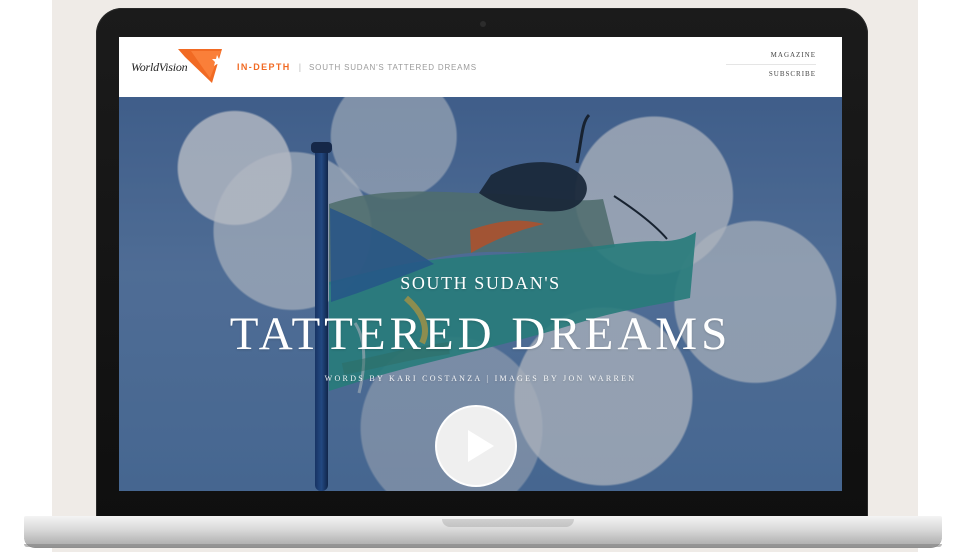  Describe the element at coordinates (481, 446) in the screenshot. I see `play-icon` at that location.